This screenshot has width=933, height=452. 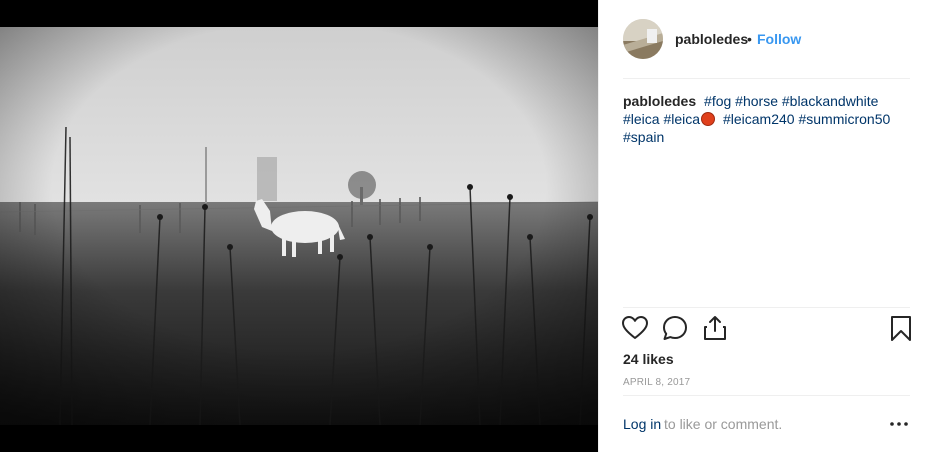 I want to click on likes-count: 24 likes, so click(x=648, y=359).